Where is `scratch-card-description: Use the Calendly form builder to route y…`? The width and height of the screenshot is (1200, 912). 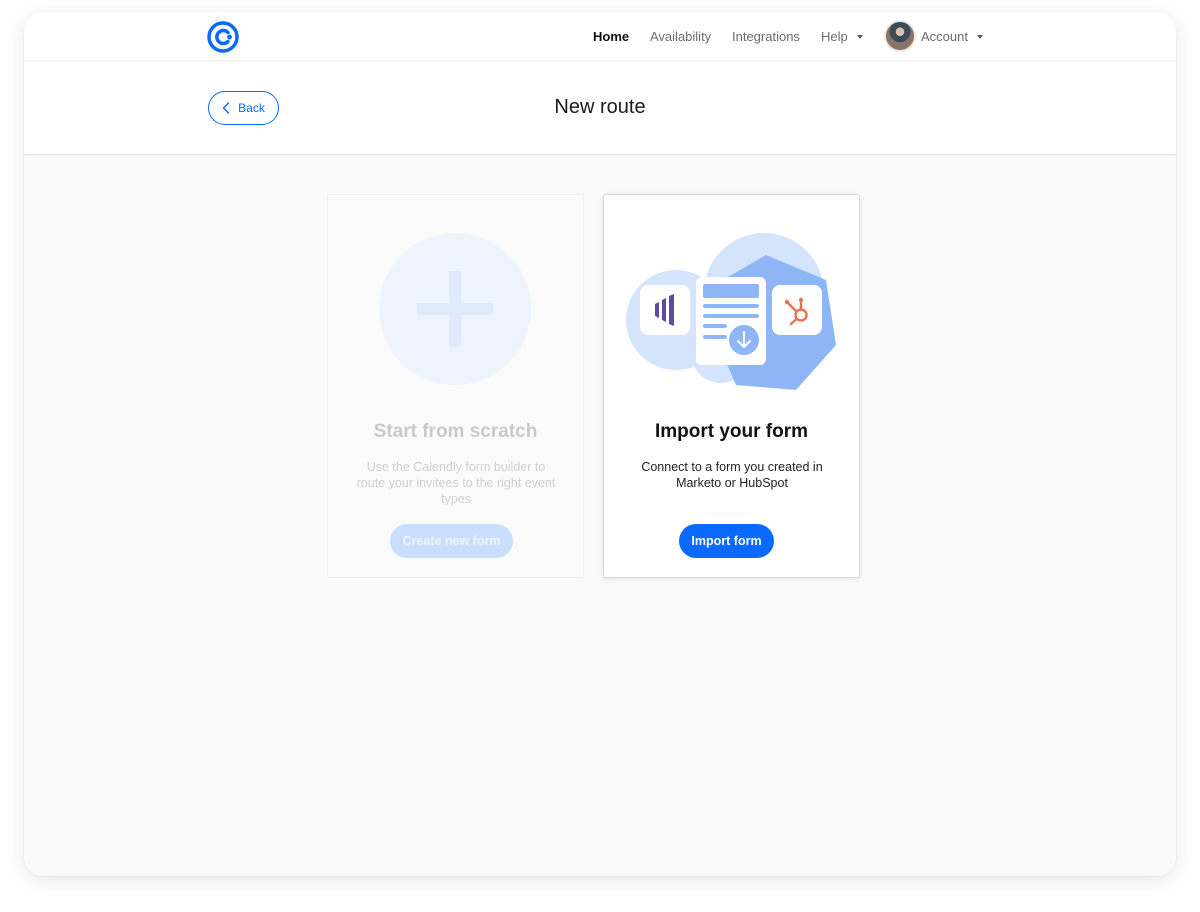
scratch-card-description: Use the Calendly form builder to route y… is located at coordinates (456, 483).